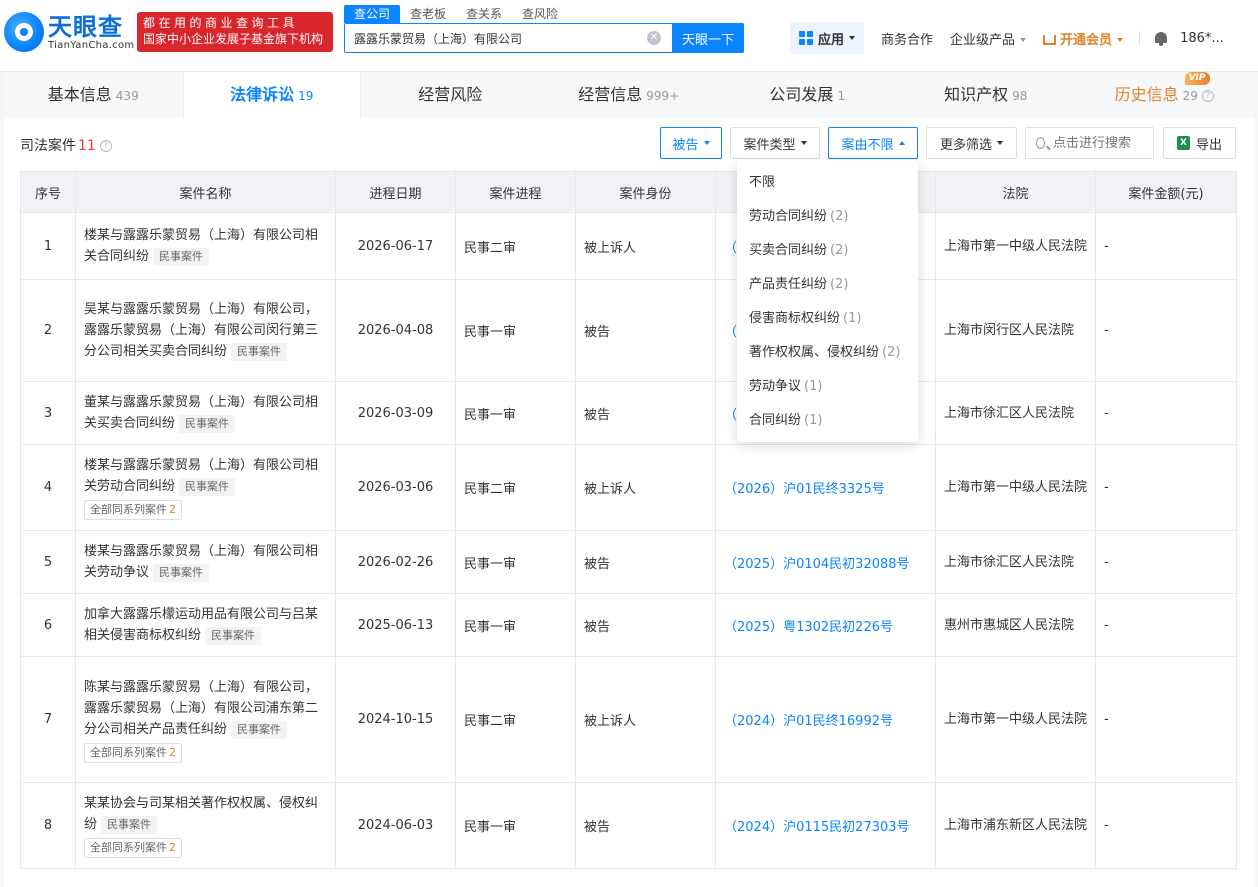 This screenshot has height=887, width=1258. Describe the element at coordinates (654, 38) in the screenshot. I see `clear-icon: ✕` at that location.